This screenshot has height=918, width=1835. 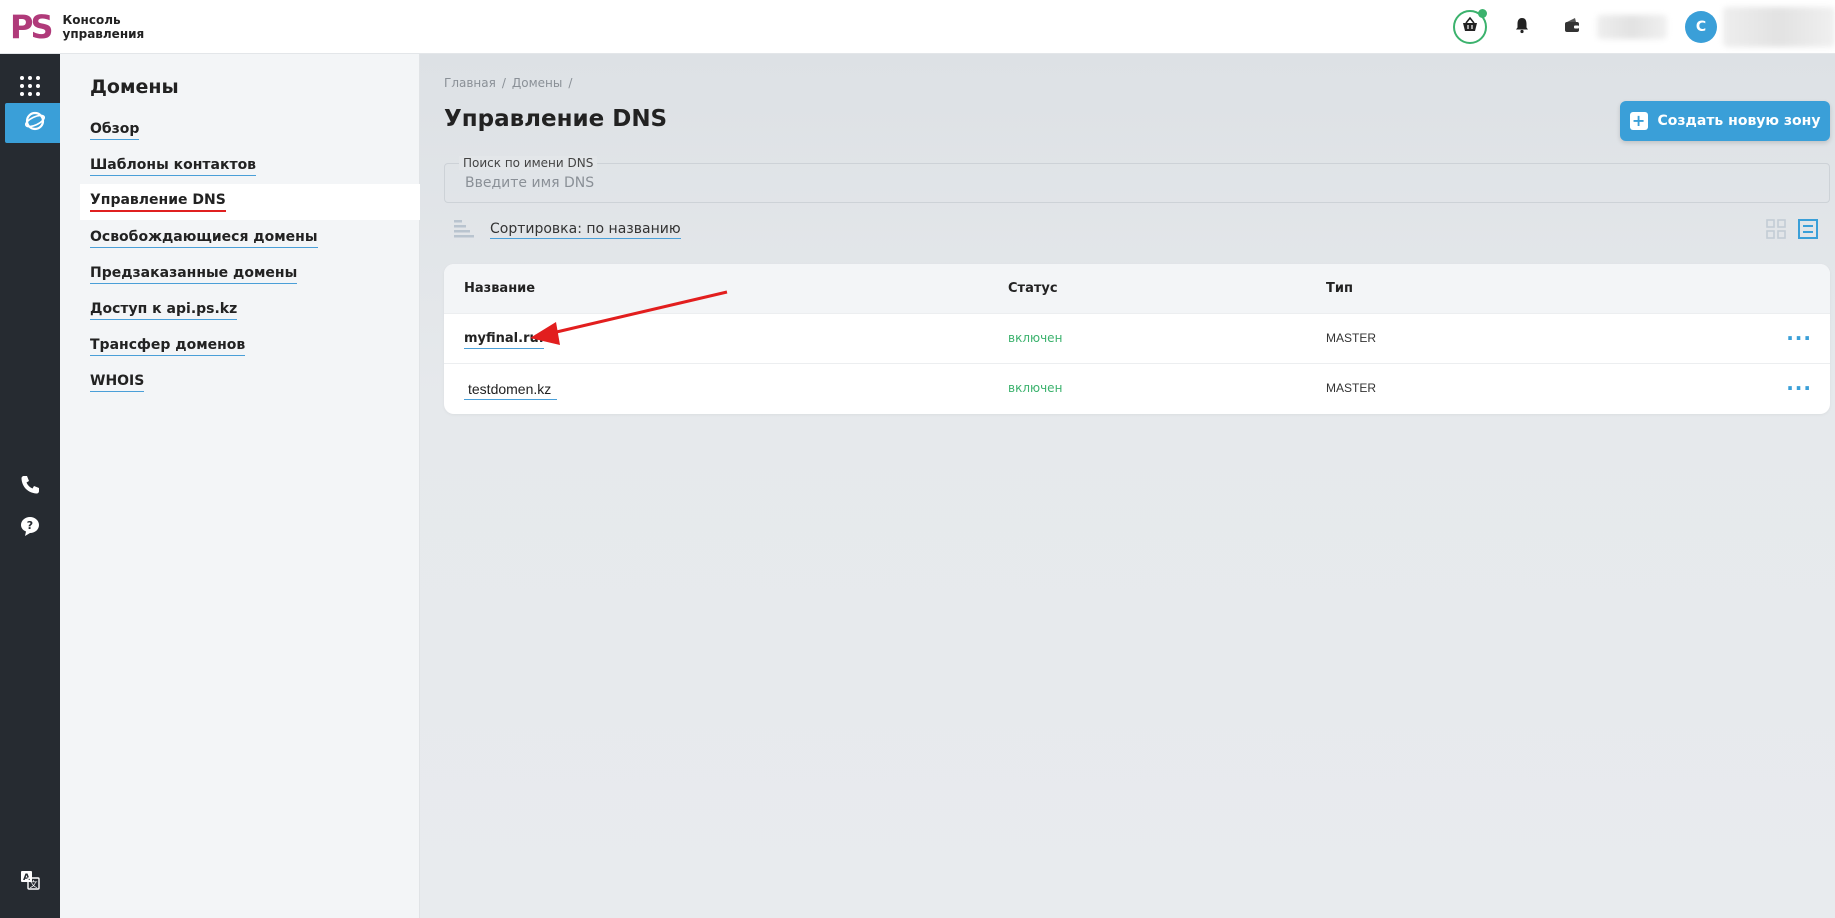 I want to click on cart-button, so click(x=1470, y=26).